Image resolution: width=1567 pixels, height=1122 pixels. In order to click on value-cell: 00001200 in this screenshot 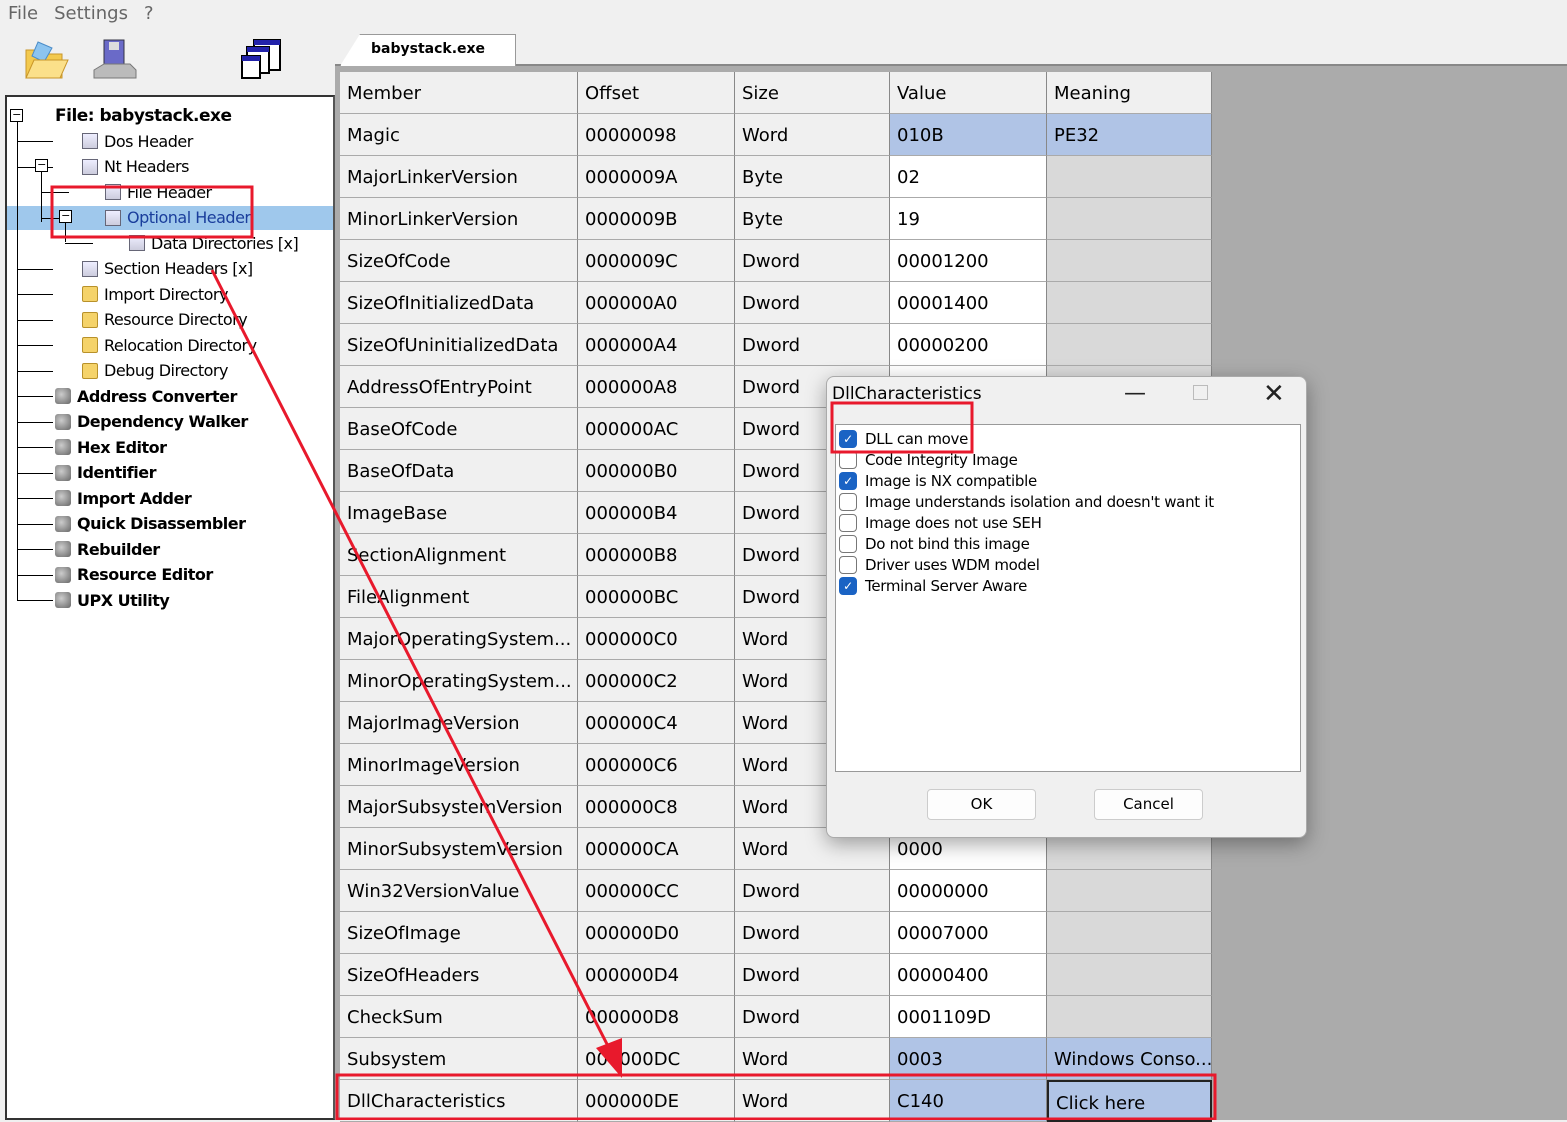, I will do `click(968, 261)`.